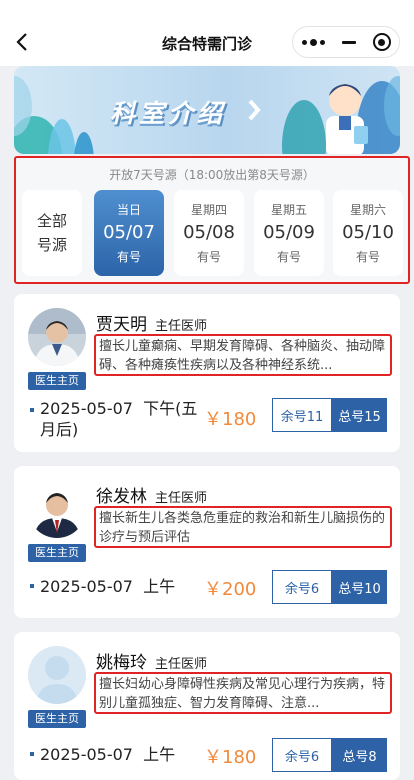 The width and height of the screenshot is (414, 780). What do you see at coordinates (59, 429) in the screenshot?
I see `slot-period-cont: 月后)` at bounding box center [59, 429].